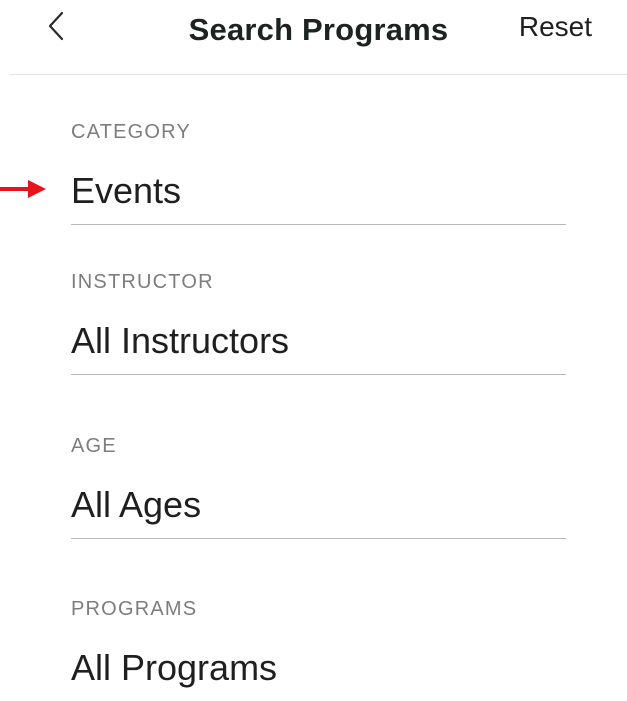 This screenshot has width=627, height=701. What do you see at coordinates (318, 347) in the screenshot?
I see `instructor-select: All Instructors` at bounding box center [318, 347].